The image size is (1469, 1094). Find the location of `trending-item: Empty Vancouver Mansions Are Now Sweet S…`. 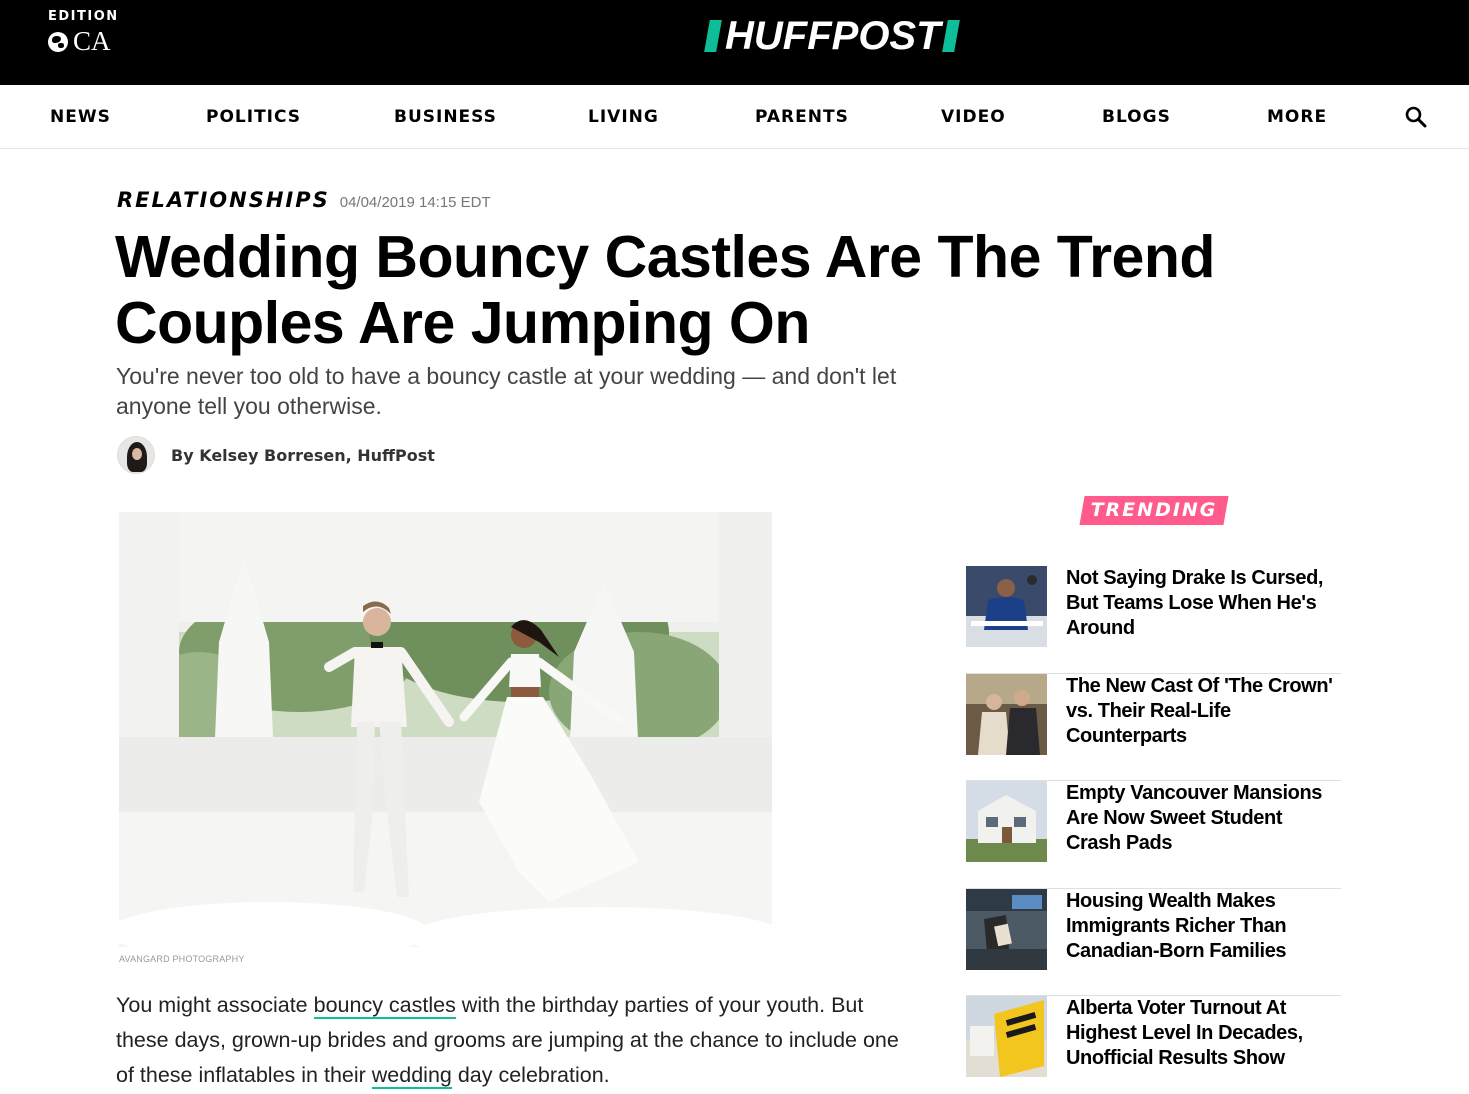

trending-item: Empty Vancouver Mansions Are Now Sweet S… is located at coordinates (1153, 835).